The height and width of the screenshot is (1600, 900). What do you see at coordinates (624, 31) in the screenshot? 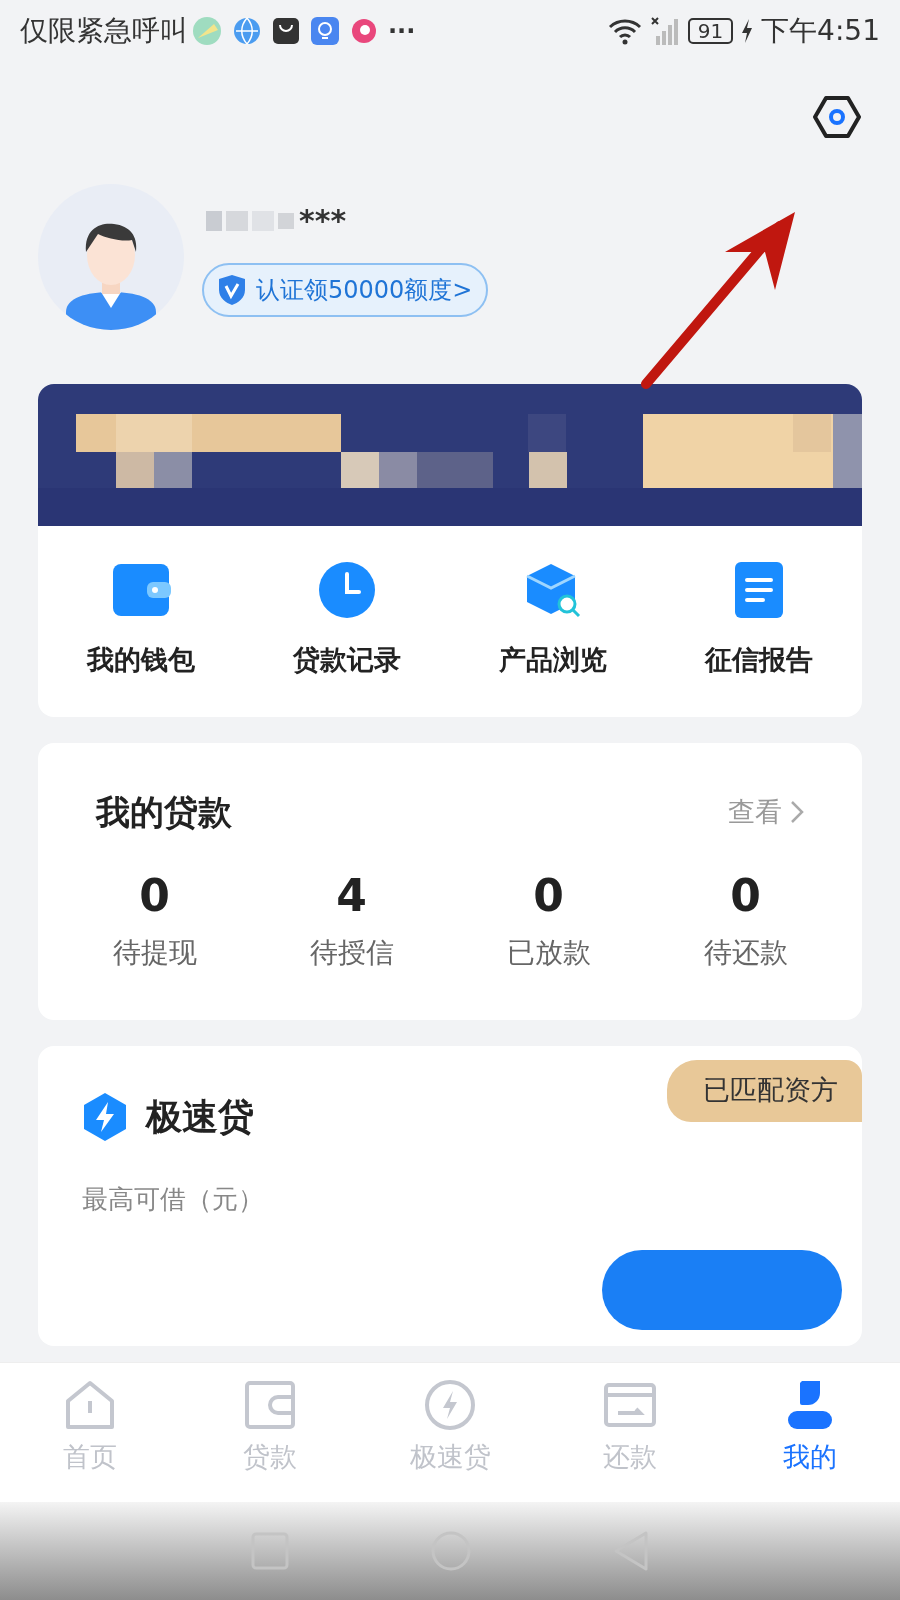
I see `wifi-icon` at bounding box center [624, 31].